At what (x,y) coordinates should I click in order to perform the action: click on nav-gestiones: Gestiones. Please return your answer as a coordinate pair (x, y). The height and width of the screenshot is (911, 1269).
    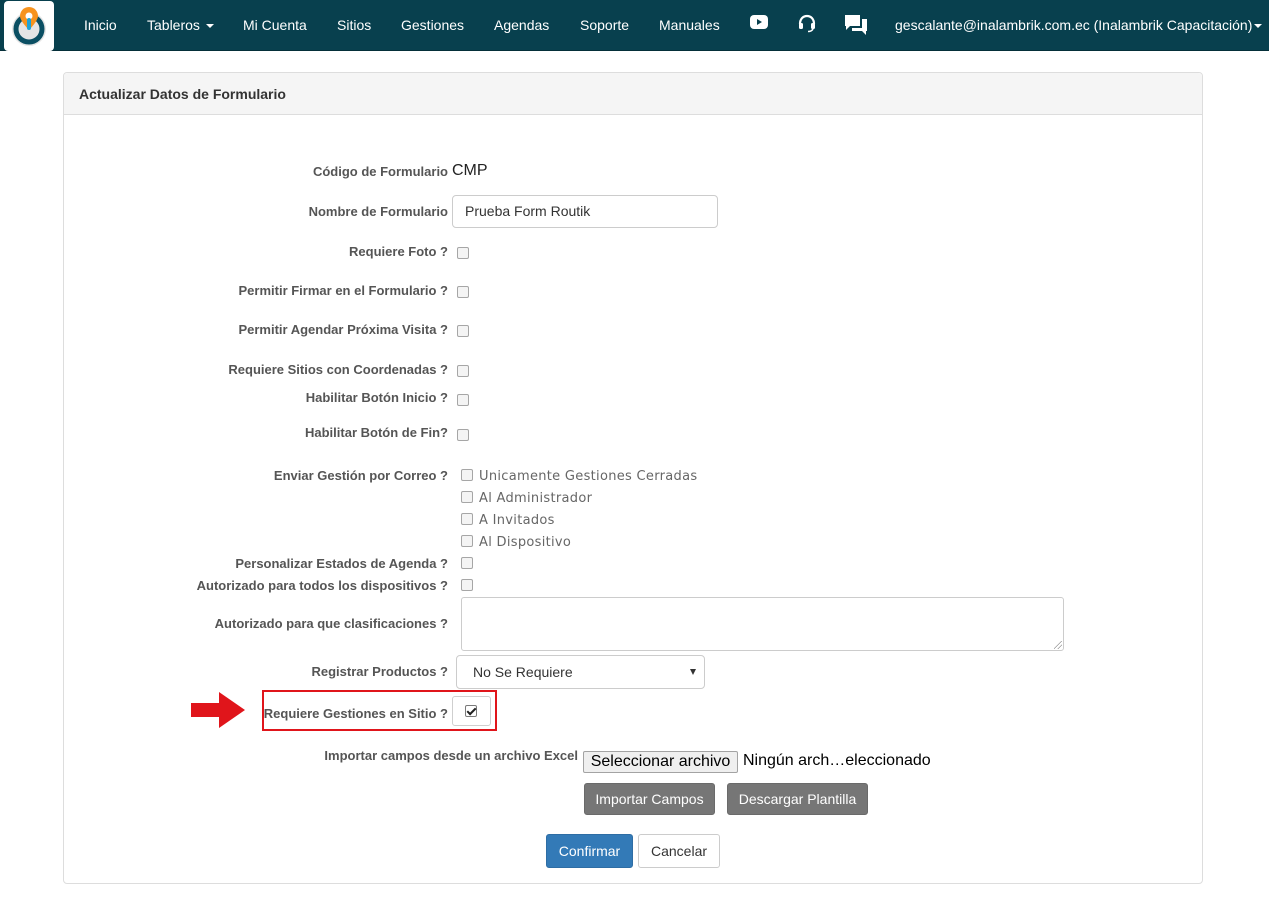
    Looking at the image, I should click on (432, 25).